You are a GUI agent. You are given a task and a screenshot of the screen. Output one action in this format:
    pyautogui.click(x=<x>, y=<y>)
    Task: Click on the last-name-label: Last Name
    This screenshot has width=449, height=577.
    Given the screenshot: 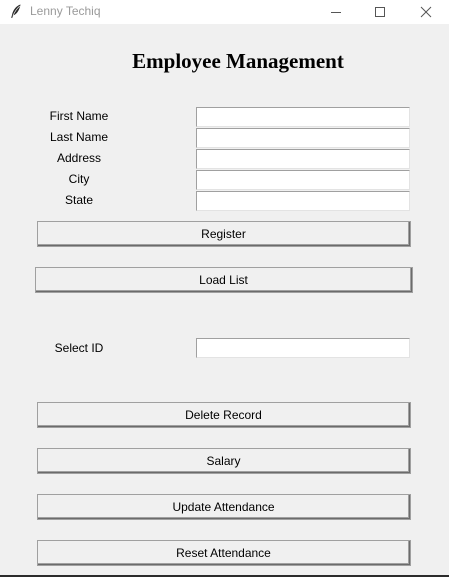 What is the action you would take?
    pyautogui.click(x=79, y=137)
    